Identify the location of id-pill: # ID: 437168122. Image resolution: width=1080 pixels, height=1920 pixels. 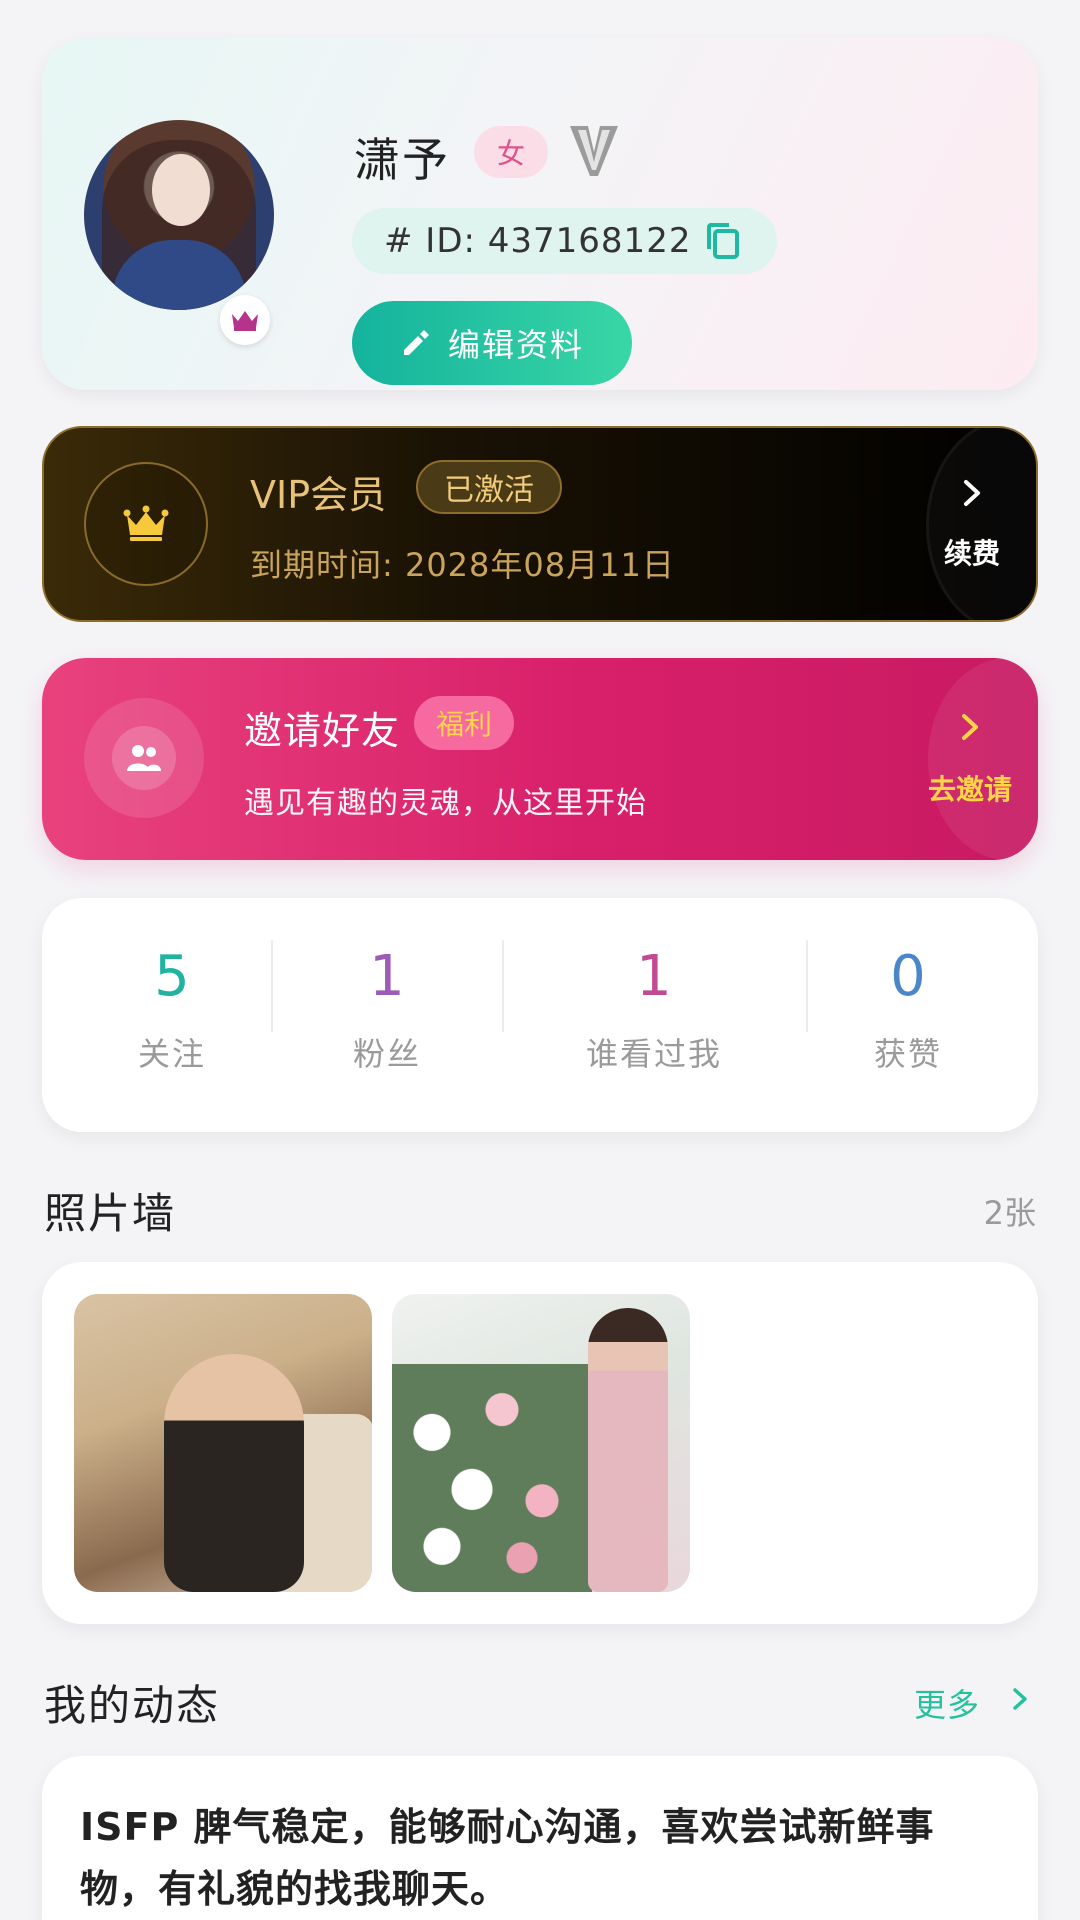
(564, 241).